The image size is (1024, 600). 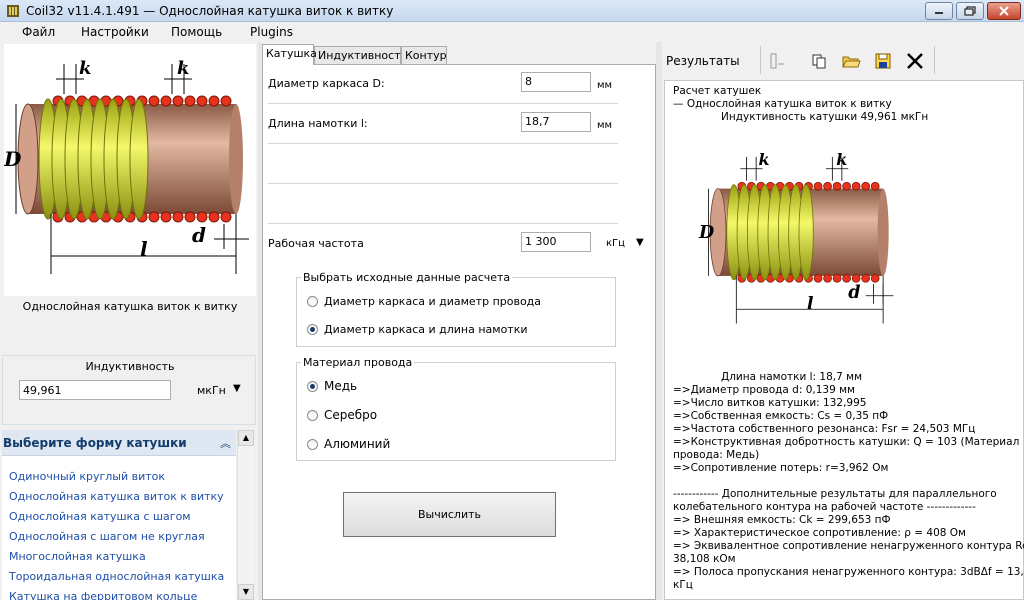 I want to click on menu-bar: Файл Настройки Помощь Plugins, so click(x=512, y=32).